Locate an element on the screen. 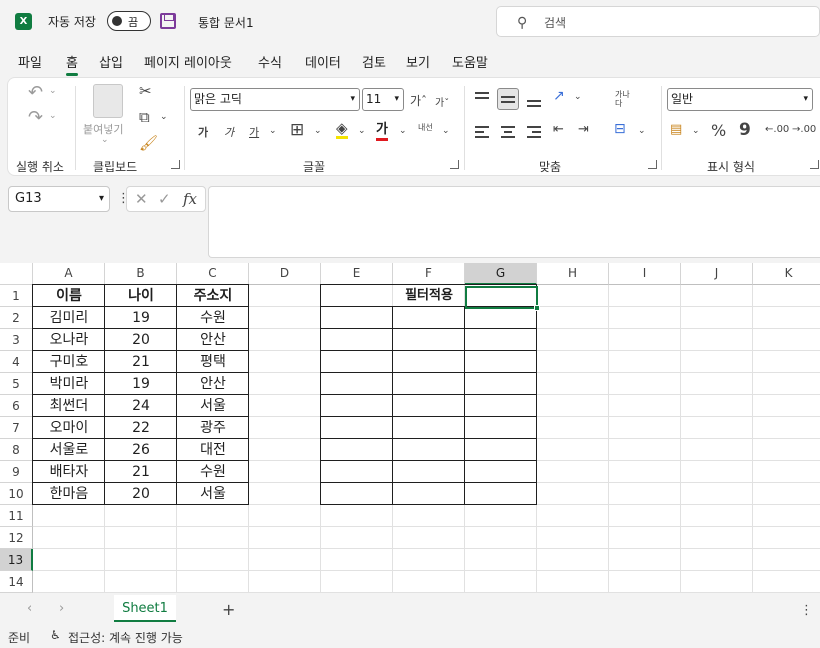  comma-style-button: 9 is located at coordinates (745, 130).